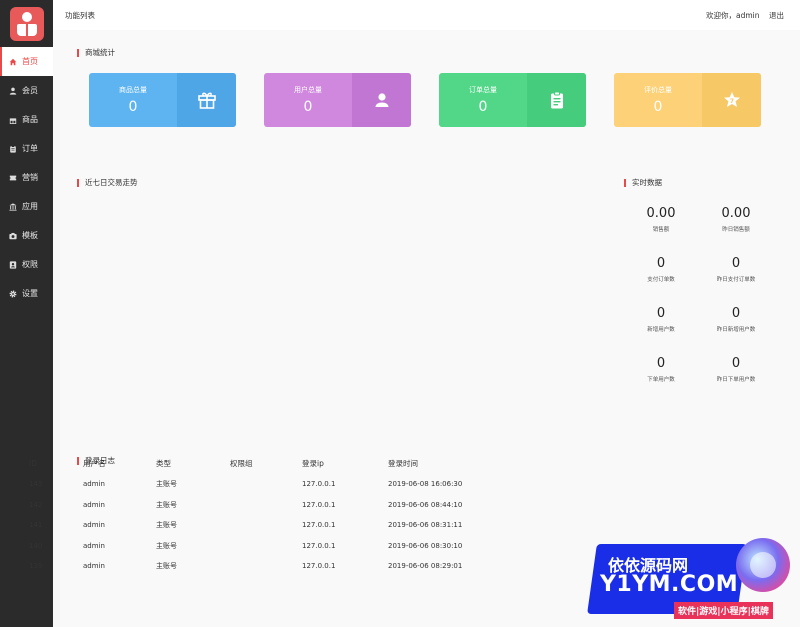 This screenshot has height=627, width=800. I want to click on trend-section-title: 近七日交易走势, so click(107, 183).